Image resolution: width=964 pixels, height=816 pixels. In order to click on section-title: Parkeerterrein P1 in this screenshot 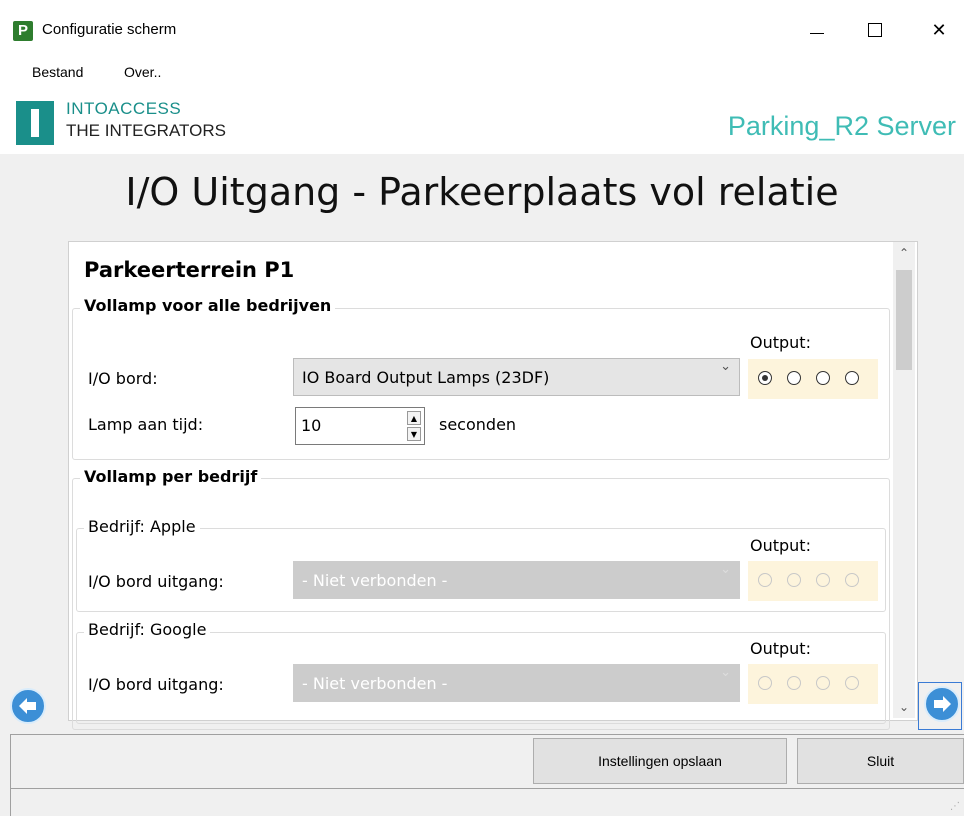, I will do `click(189, 270)`.